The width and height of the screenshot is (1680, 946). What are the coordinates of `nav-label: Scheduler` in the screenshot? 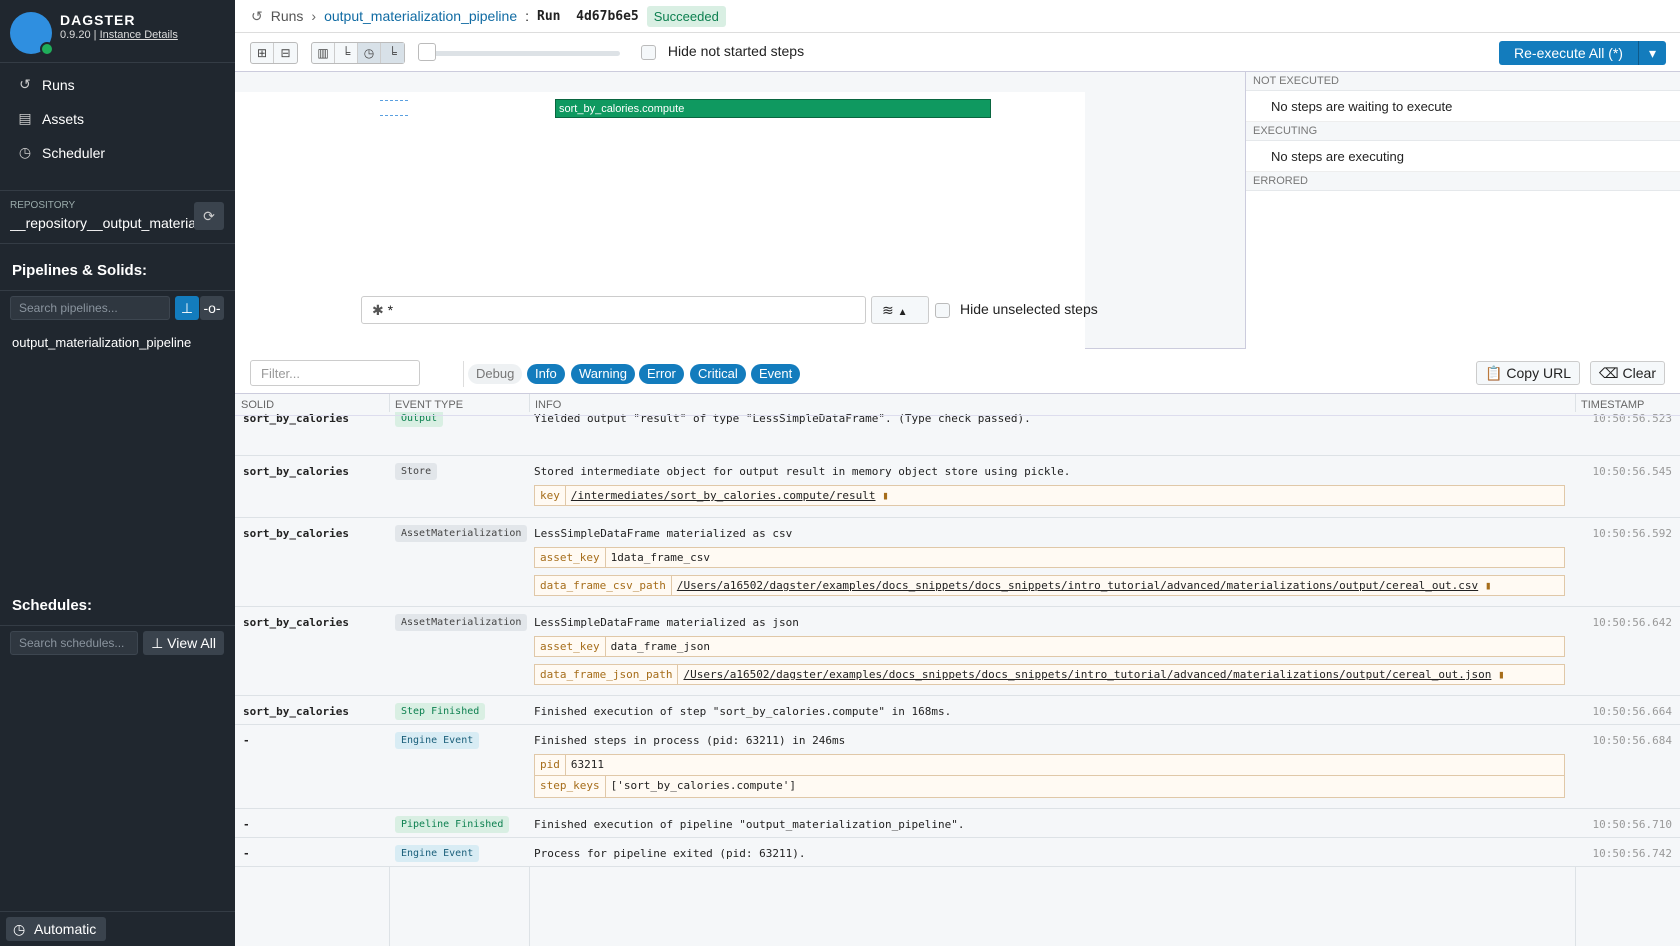 It's located at (74, 152).